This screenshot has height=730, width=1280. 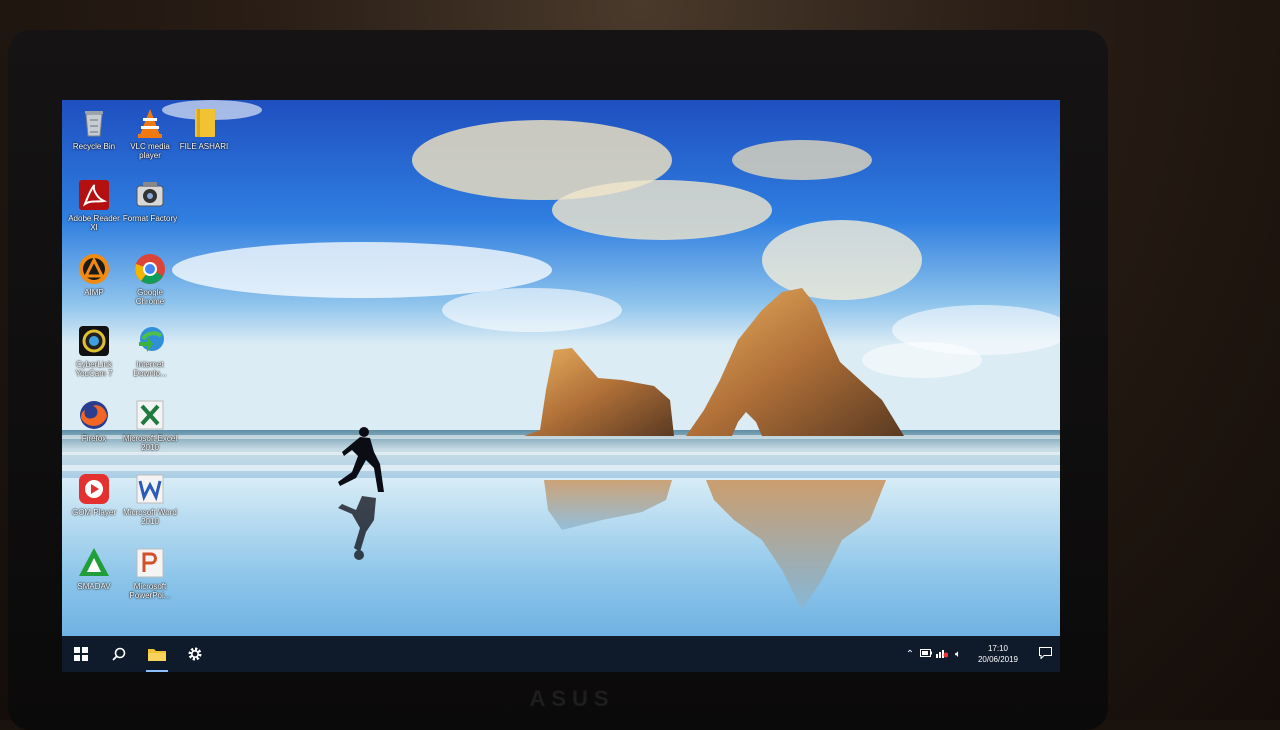 What do you see at coordinates (998, 659) in the screenshot?
I see `clock-date: 20/06/2019` at bounding box center [998, 659].